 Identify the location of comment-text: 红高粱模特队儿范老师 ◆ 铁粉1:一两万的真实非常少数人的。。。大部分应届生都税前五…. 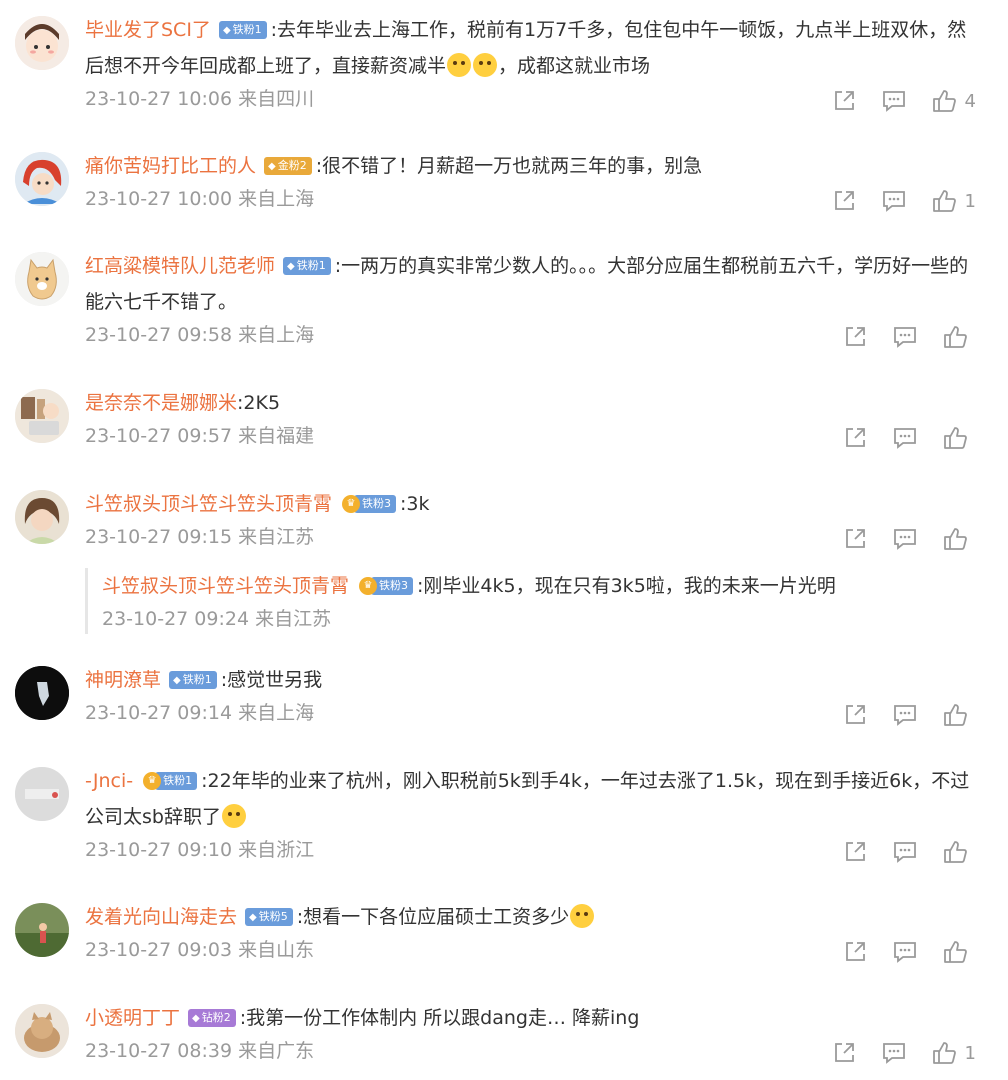
(527, 284).